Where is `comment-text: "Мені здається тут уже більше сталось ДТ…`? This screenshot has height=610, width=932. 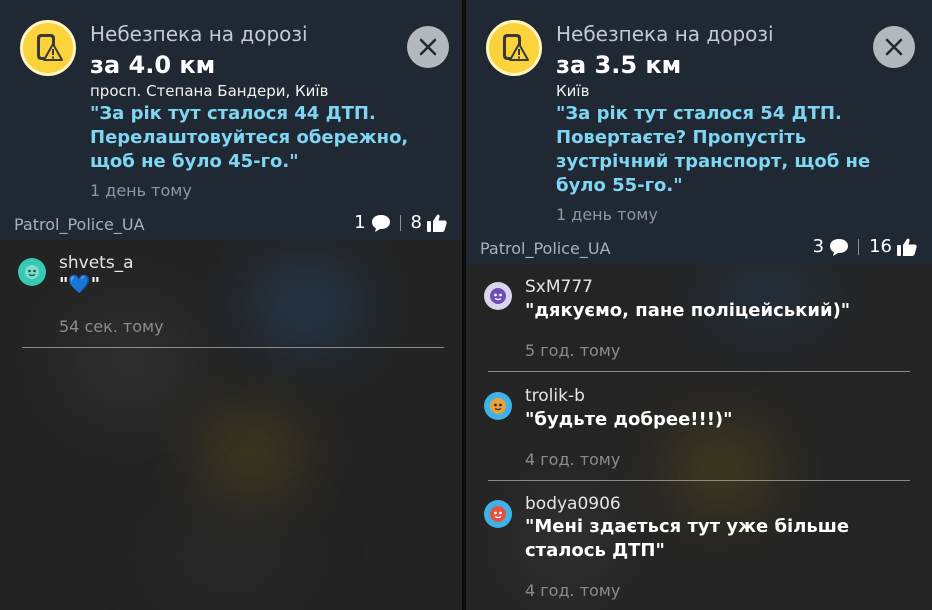 comment-text: "Мені здається тут уже більше сталось ДТ… is located at coordinates (687, 538).